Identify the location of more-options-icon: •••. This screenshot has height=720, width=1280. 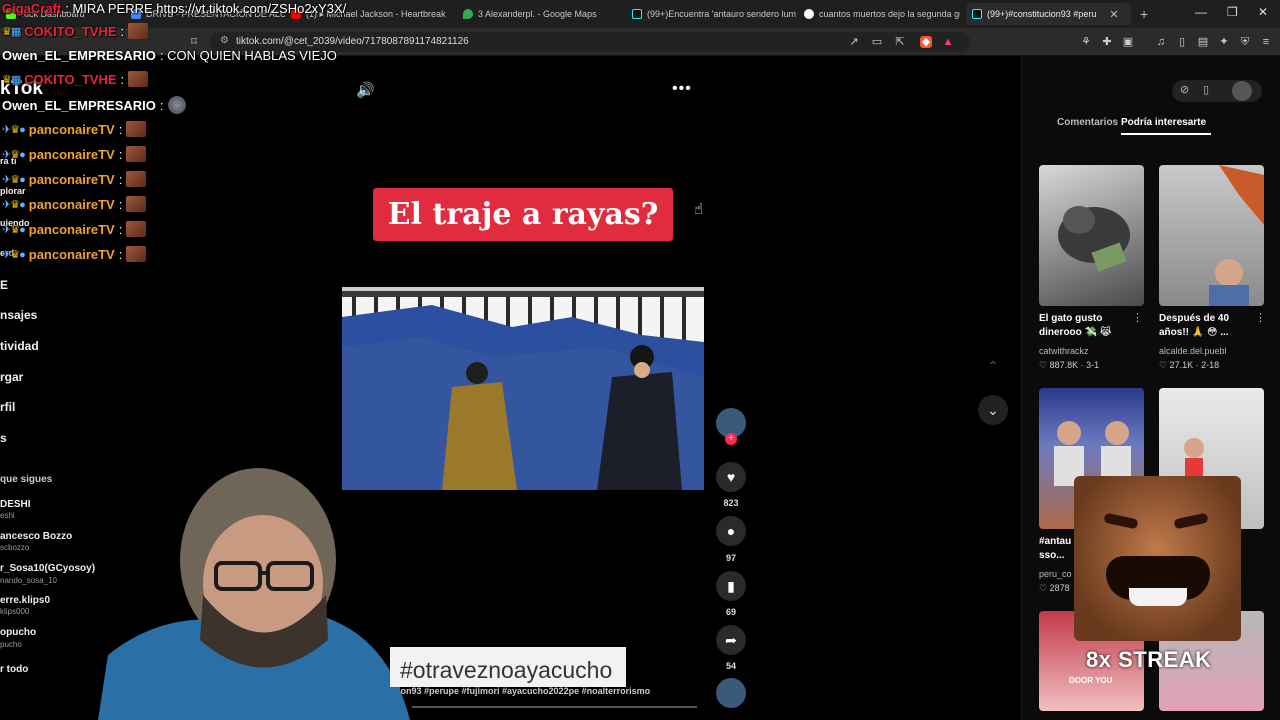
(682, 89).